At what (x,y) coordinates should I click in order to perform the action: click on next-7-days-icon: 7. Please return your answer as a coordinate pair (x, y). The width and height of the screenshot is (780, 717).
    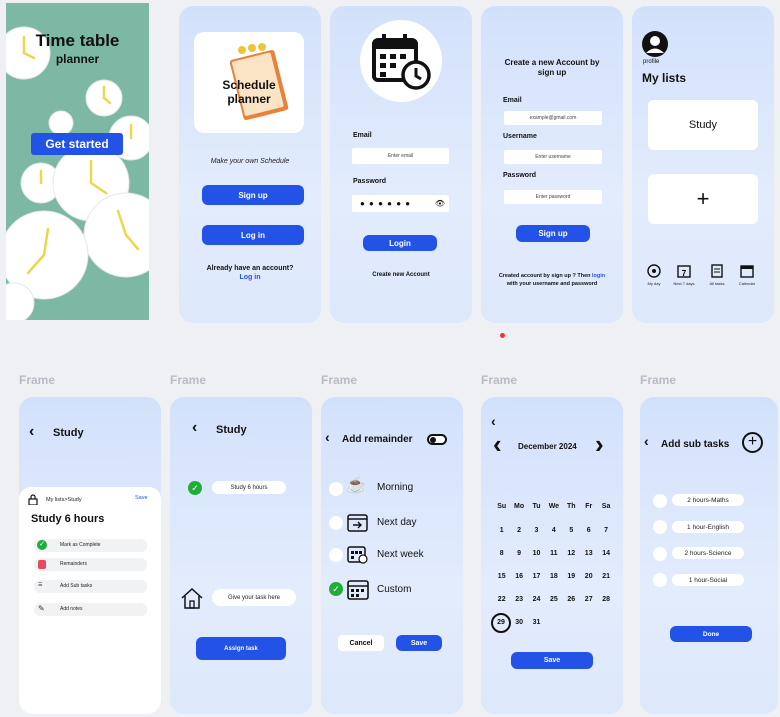
    Looking at the image, I should click on (684, 271).